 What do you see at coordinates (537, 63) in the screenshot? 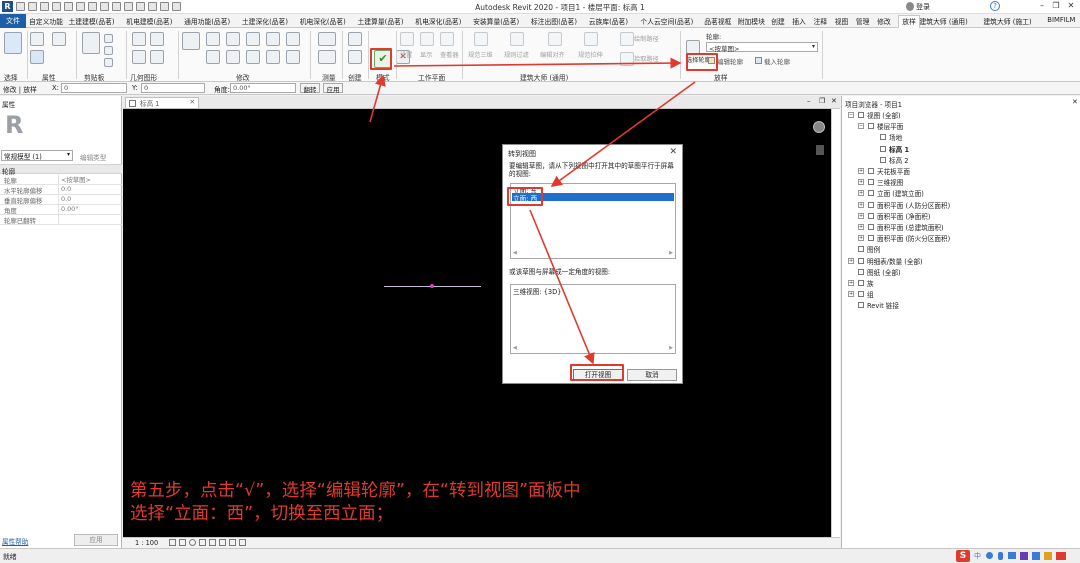
I see `arrow-to-edit-profile` at bounding box center [537, 63].